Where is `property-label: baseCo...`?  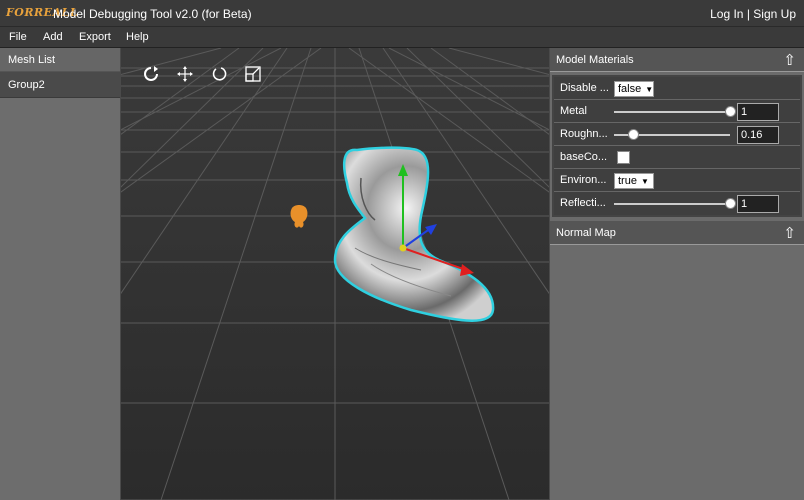 property-label: baseCo... is located at coordinates (584, 157).